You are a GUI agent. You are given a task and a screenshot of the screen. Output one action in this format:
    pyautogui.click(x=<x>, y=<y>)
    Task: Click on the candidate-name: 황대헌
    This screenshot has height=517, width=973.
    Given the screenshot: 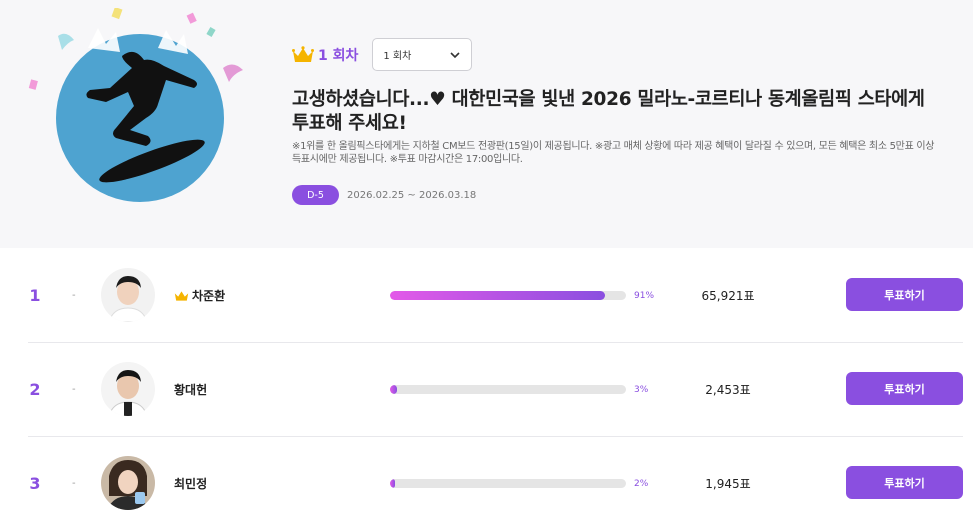 What is the action you would take?
    pyautogui.click(x=191, y=390)
    